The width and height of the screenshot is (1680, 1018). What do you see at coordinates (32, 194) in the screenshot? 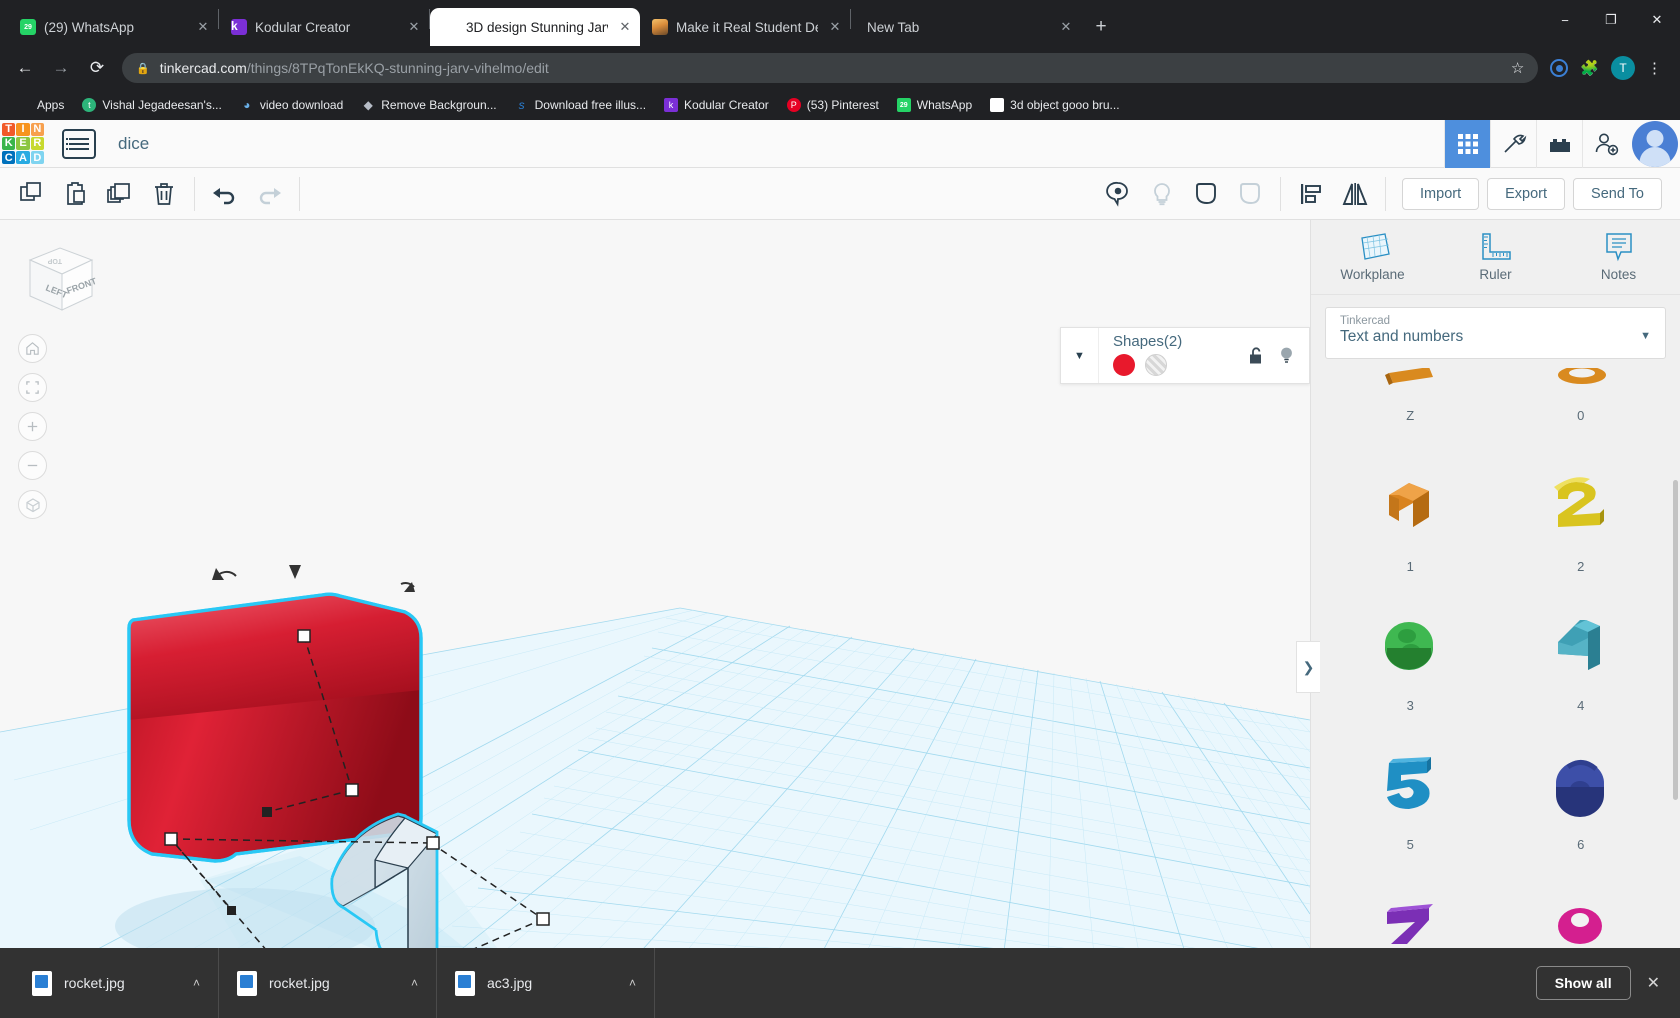
I see `copy-button` at bounding box center [32, 194].